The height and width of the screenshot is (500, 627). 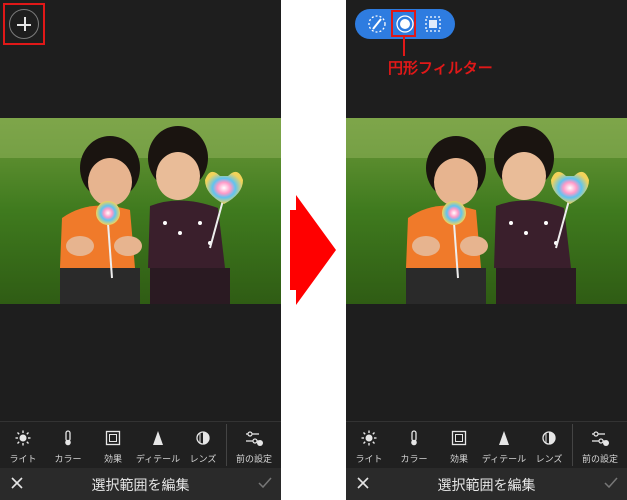 I want to click on linear-filter-icon, so click(x=433, y=24).